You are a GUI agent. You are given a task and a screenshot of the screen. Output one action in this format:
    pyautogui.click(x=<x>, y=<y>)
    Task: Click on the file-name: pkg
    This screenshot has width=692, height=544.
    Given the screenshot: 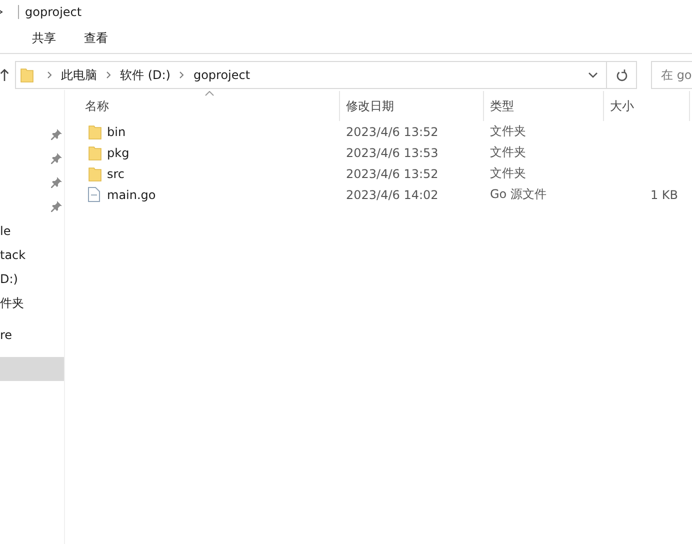 What is the action you would take?
    pyautogui.click(x=118, y=153)
    